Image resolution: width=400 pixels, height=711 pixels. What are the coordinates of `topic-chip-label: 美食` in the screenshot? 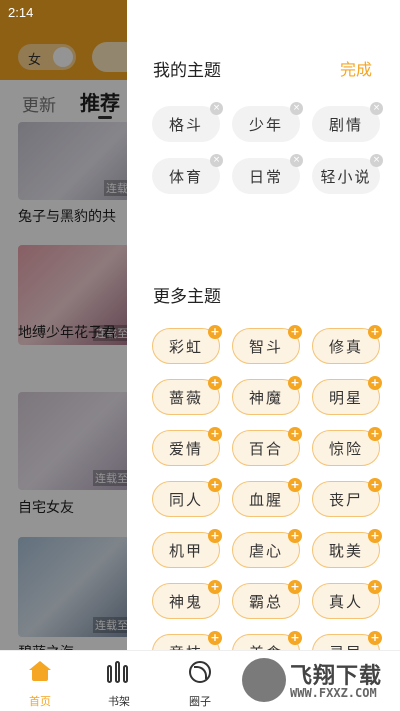 It's located at (266, 646).